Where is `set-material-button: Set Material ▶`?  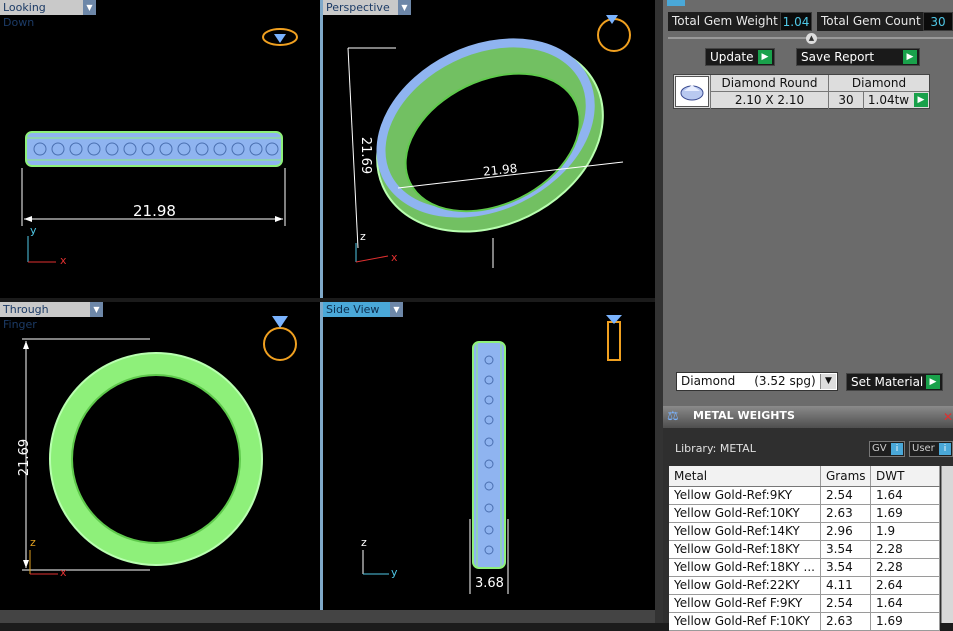 set-material-button: Set Material ▶ is located at coordinates (894, 382).